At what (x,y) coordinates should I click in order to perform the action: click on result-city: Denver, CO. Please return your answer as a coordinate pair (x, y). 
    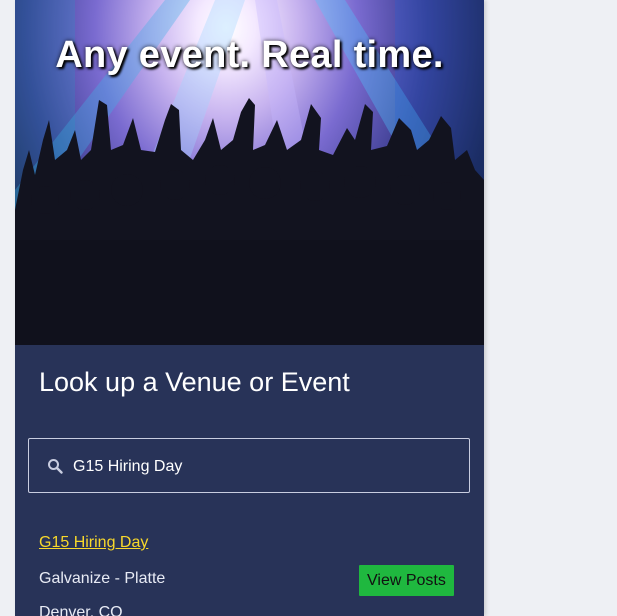
    Looking at the image, I should click on (81, 610).